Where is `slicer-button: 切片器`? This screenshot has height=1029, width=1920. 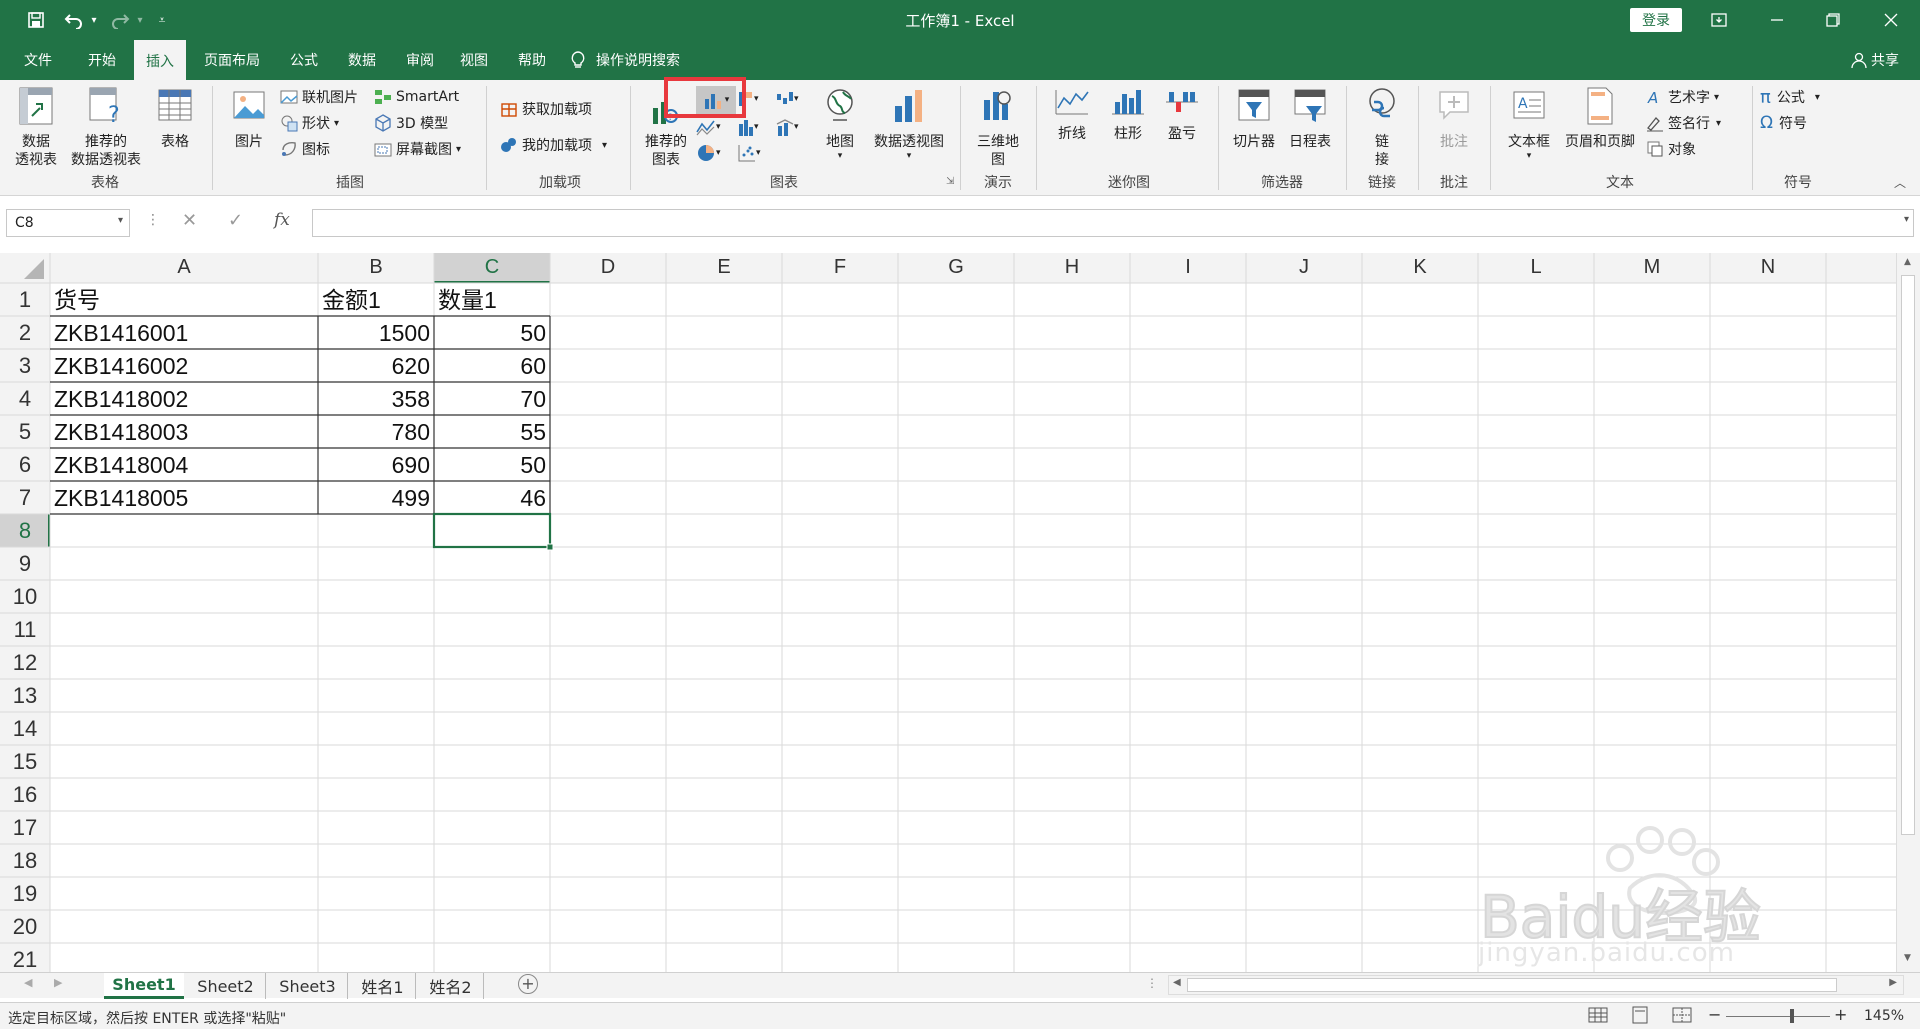 slicer-button: 切片器 is located at coordinates (1254, 118).